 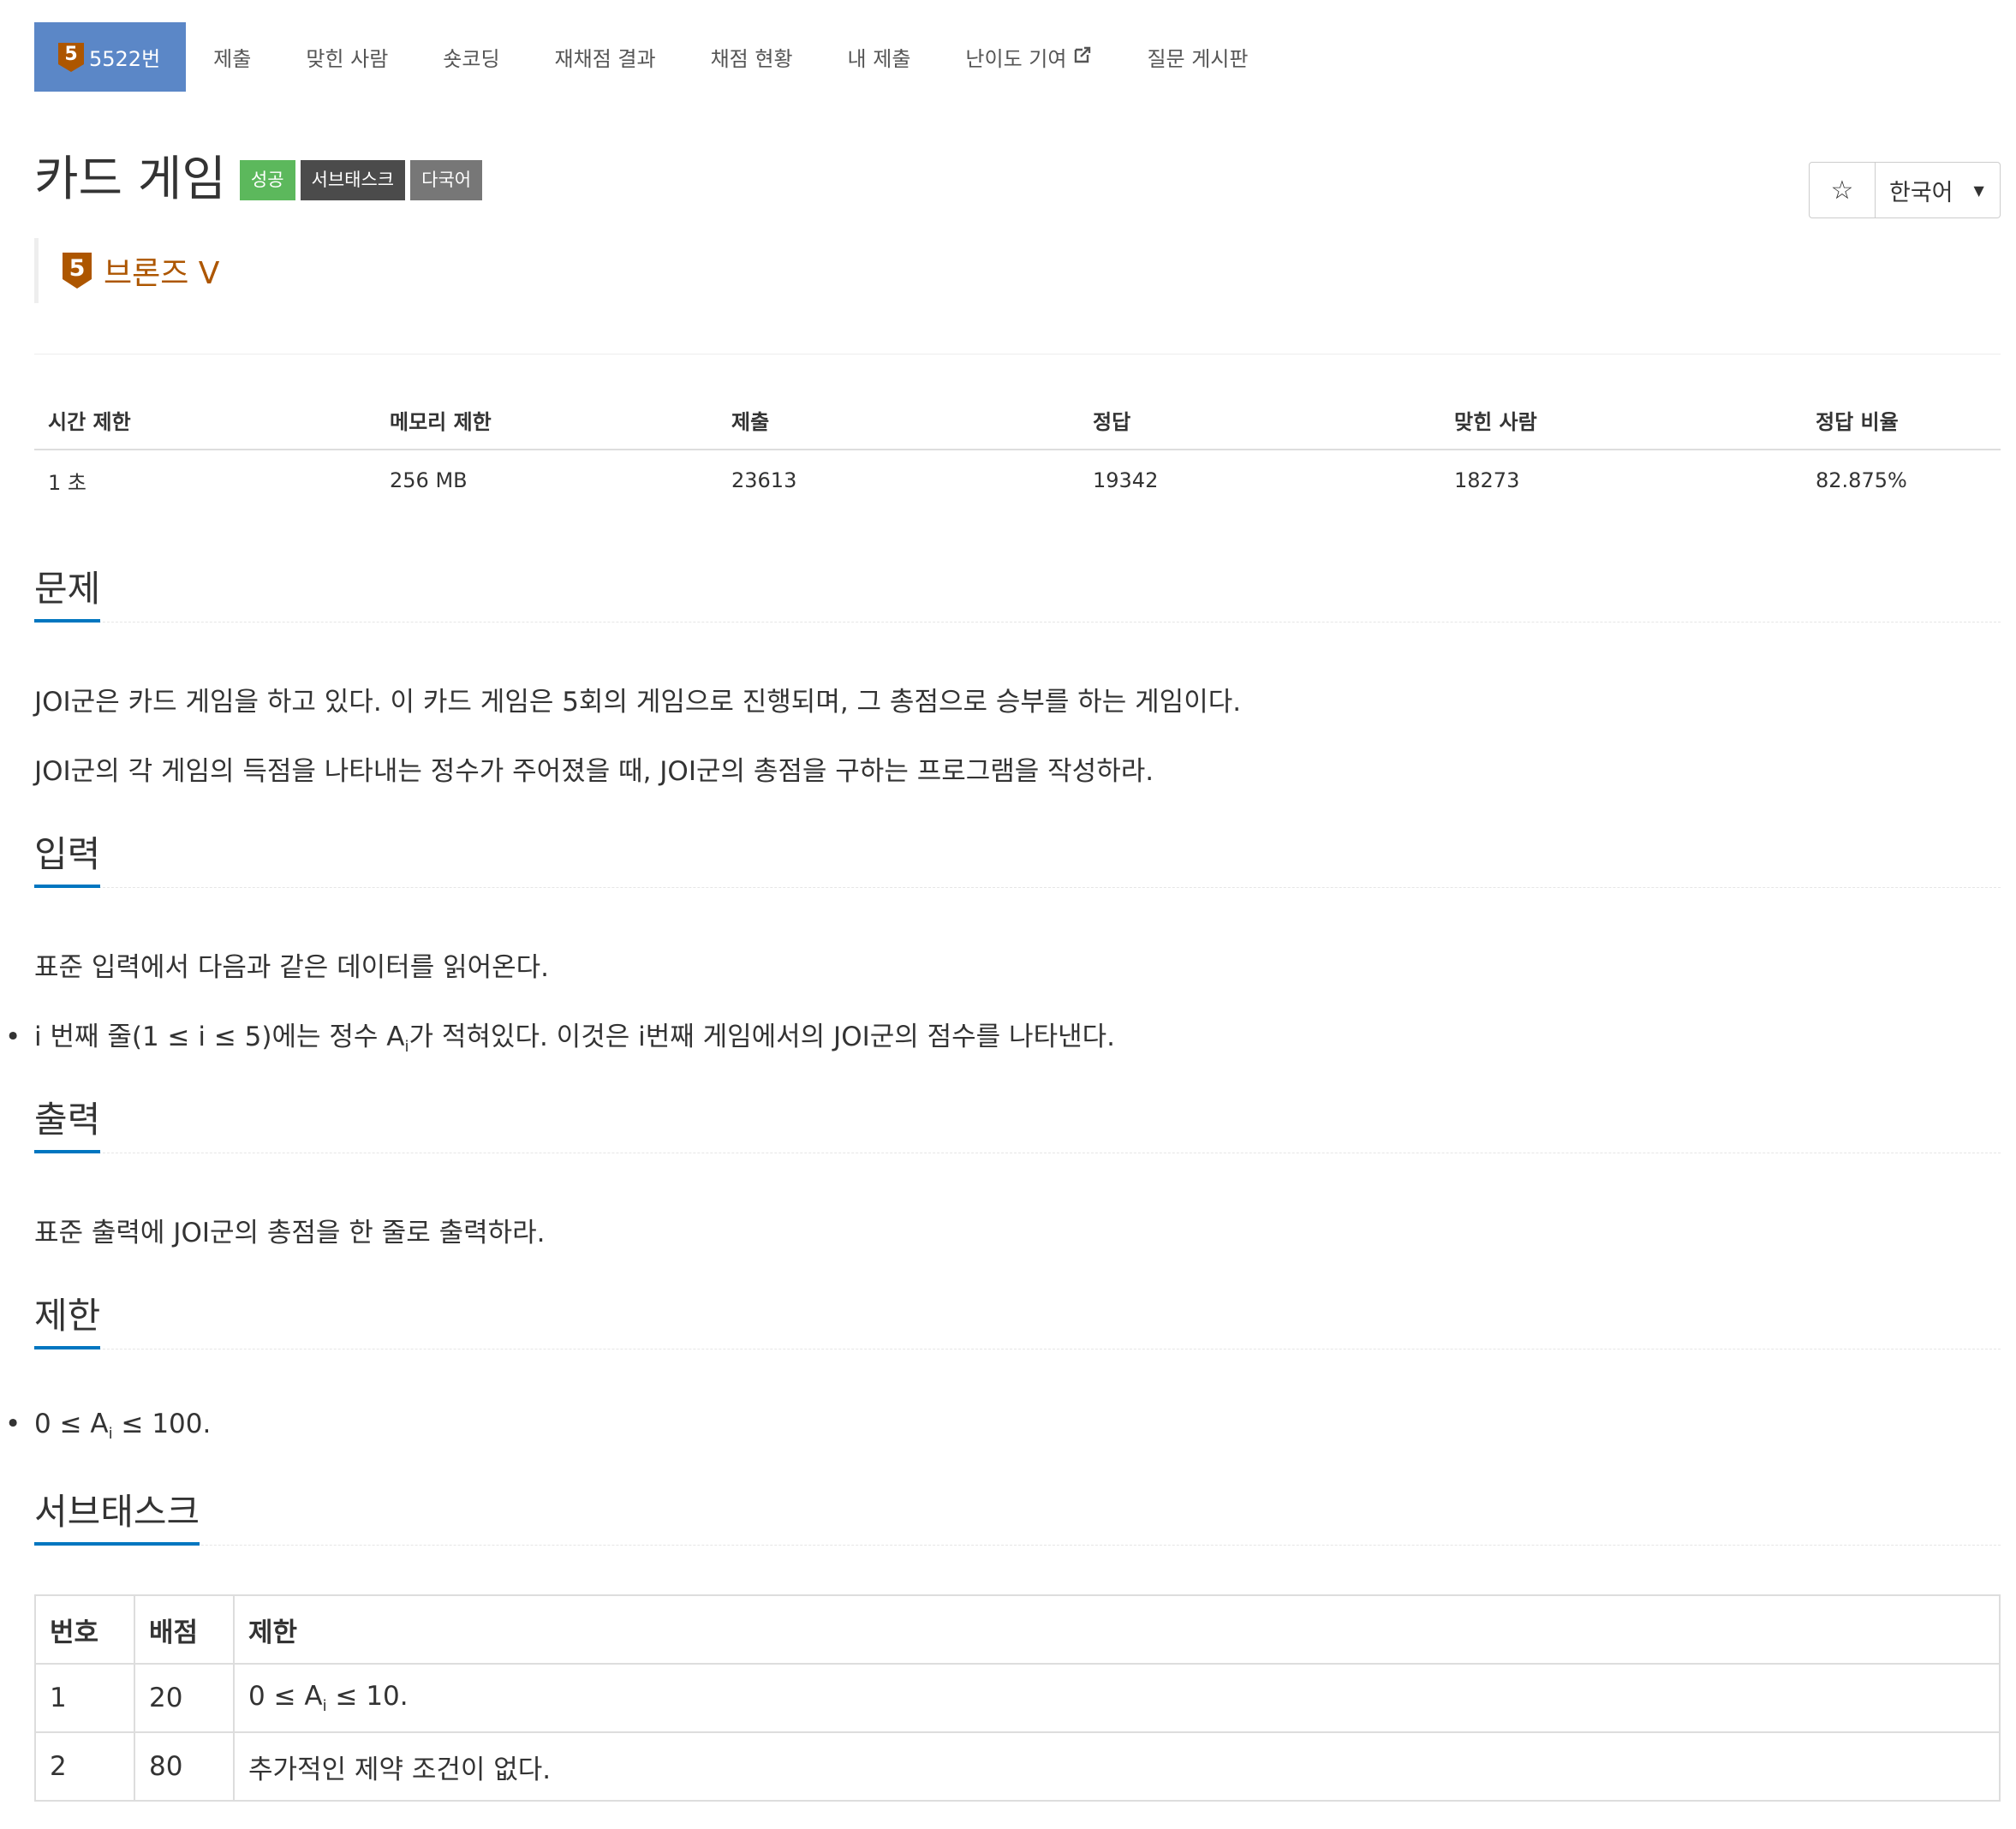 What do you see at coordinates (353, 179) in the screenshot?
I see `subtask-label: 서브태스크` at bounding box center [353, 179].